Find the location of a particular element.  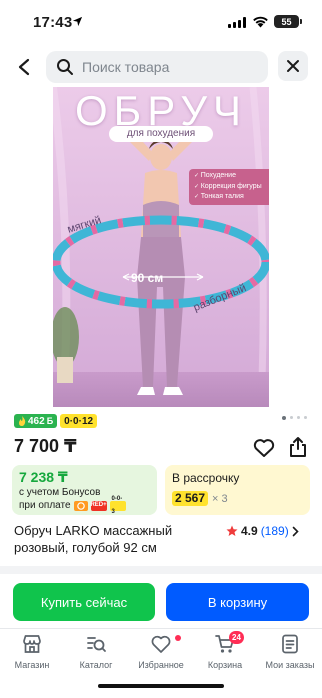

search-input is located at coordinates (167, 67).